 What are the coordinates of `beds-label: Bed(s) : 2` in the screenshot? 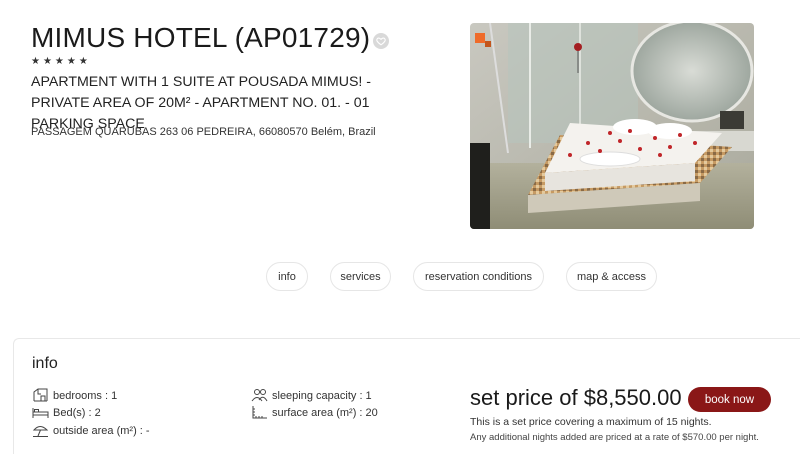 It's located at (77, 412).